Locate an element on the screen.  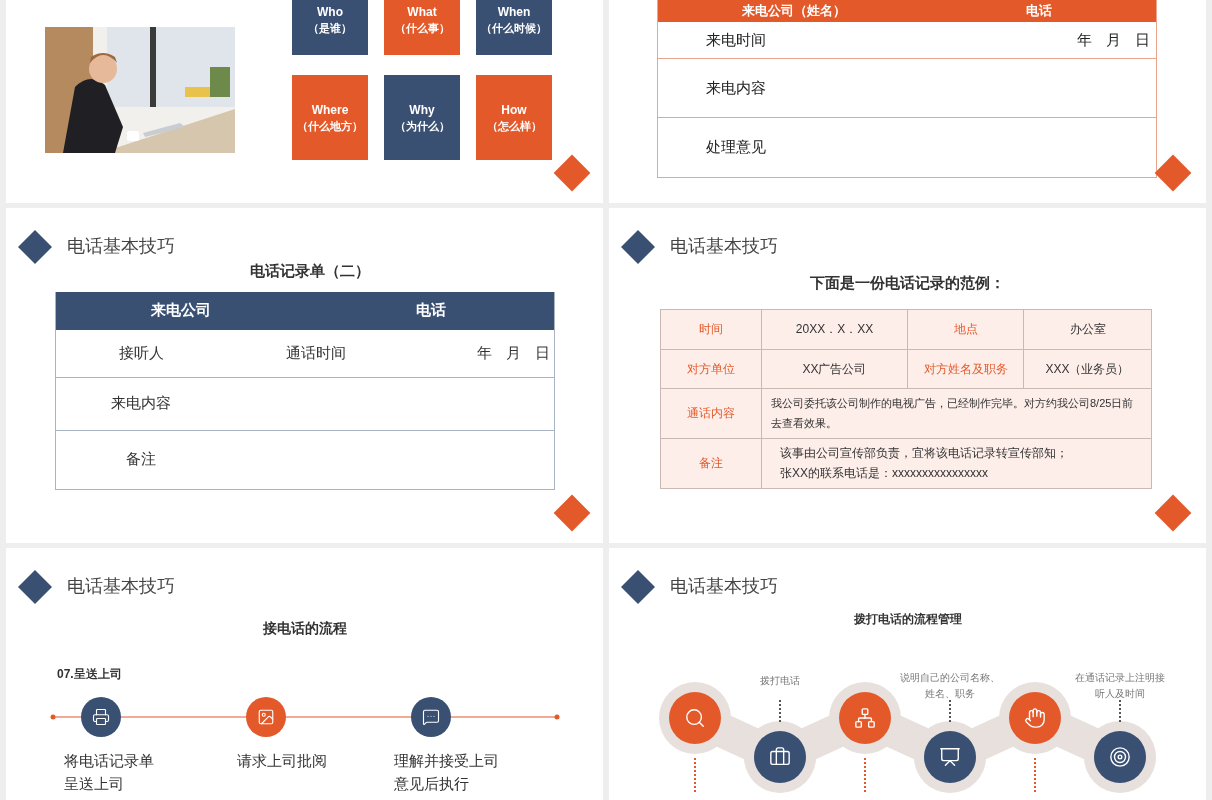
tile-label: Why is located at coordinates (422, 109).